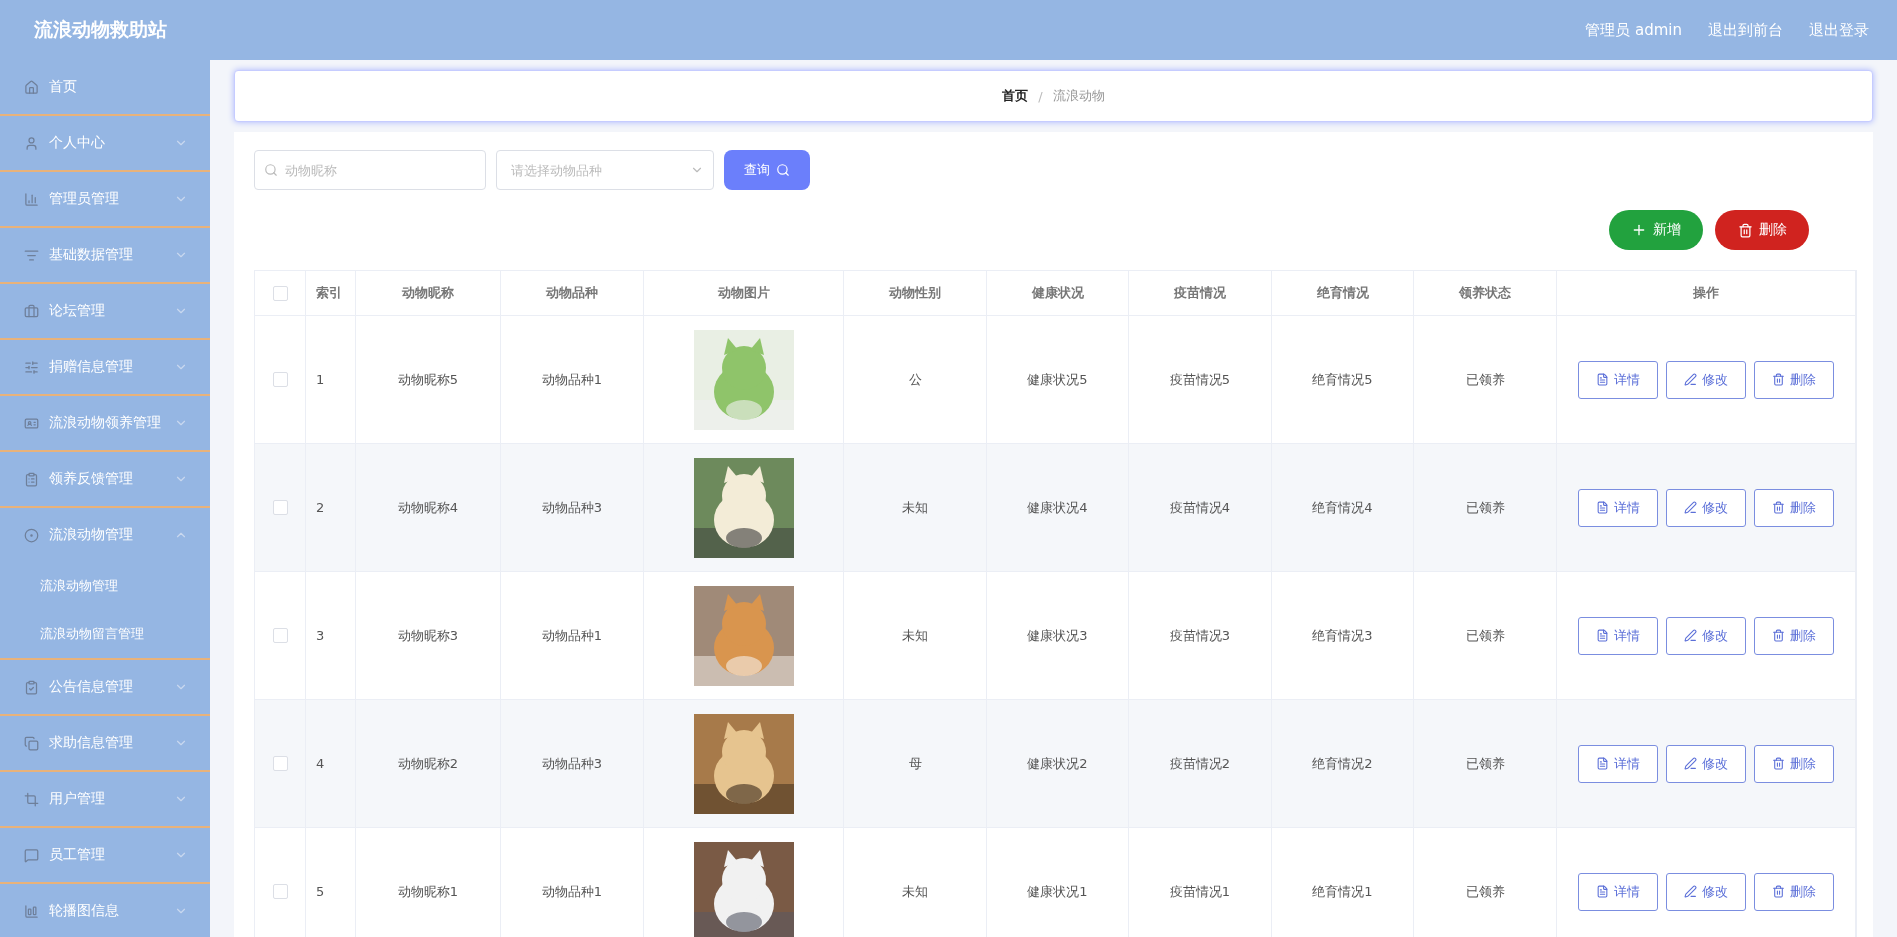 The width and height of the screenshot is (1897, 937). Describe the element at coordinates (105, 535) in the screenshot. I see `sidebar-item: 流浪动物管理` at that location.